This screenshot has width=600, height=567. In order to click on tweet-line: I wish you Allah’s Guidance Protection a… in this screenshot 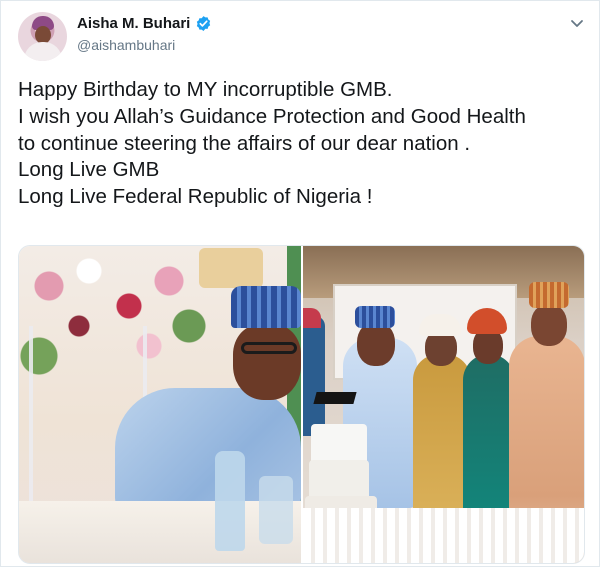, I will do `click(272, 116)`.